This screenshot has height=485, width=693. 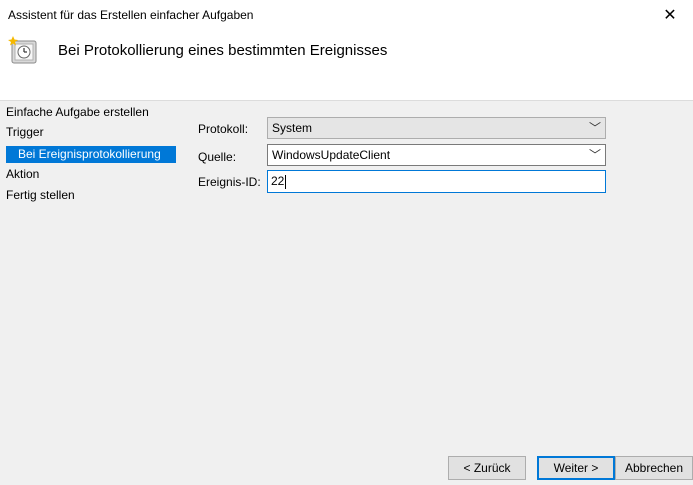 What do you see at coordinates (223, 129) in the screenshot?
I see `protokoll-label: Protokoll:` at bounding box center [223, 129].